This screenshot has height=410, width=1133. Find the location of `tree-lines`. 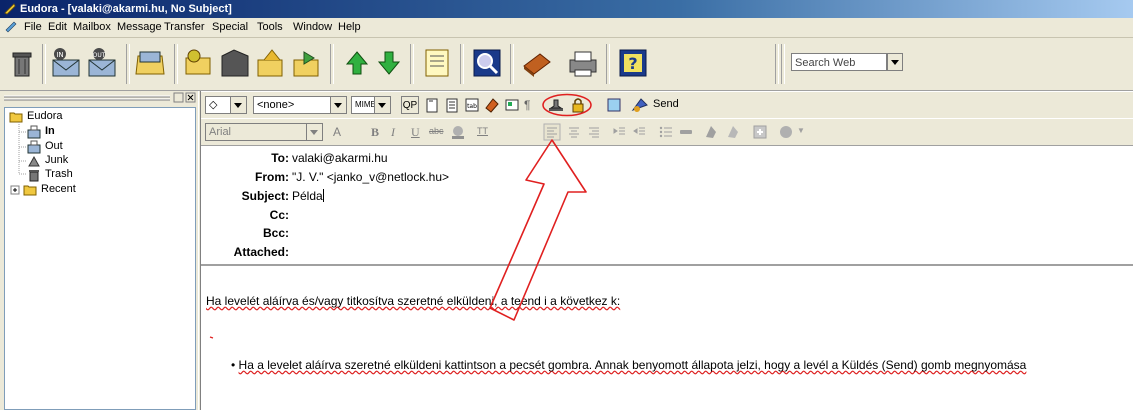

tree-lines is located at coordinates (22, 148).